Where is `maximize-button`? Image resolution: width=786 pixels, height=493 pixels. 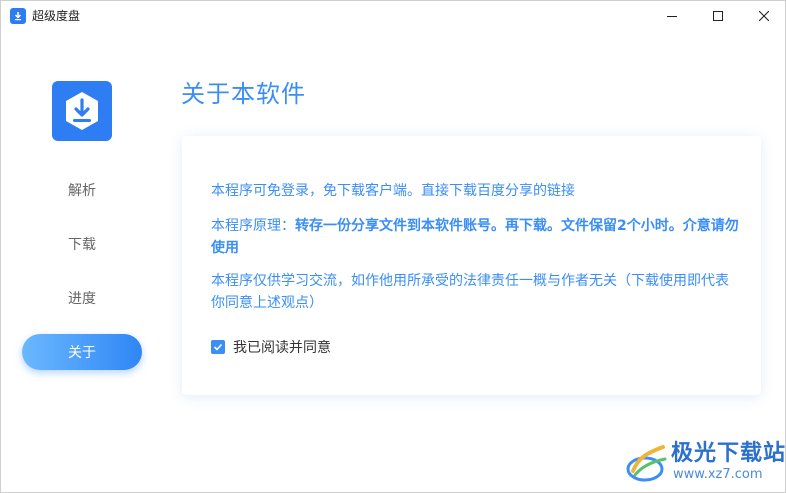
maximize-button is located at coordinates (718, 16).